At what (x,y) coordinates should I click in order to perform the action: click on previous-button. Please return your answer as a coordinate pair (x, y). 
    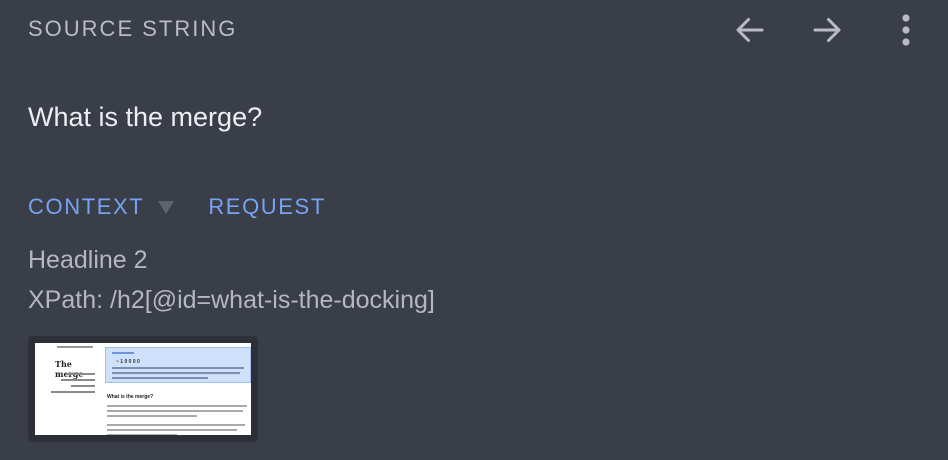
    Looking at the image, I should click on (750, 30).